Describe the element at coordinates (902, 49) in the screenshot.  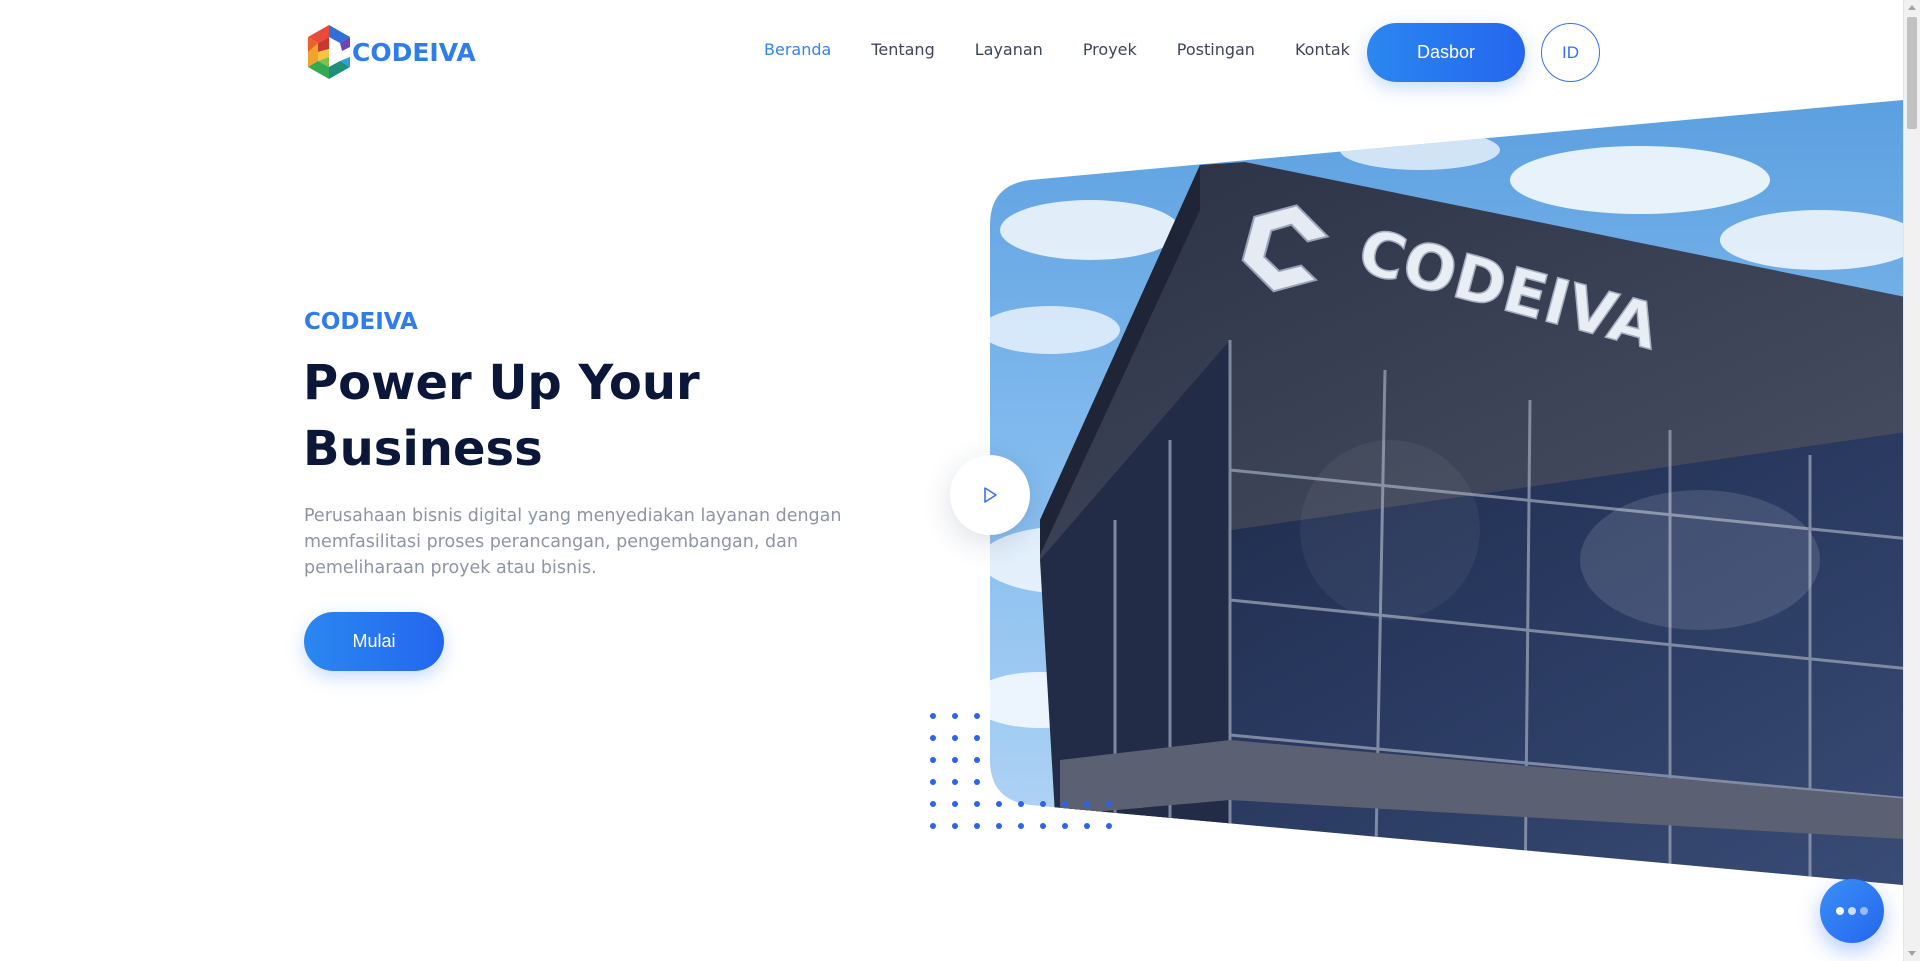
I see `nav-item-tentang: Tentang` at that location.